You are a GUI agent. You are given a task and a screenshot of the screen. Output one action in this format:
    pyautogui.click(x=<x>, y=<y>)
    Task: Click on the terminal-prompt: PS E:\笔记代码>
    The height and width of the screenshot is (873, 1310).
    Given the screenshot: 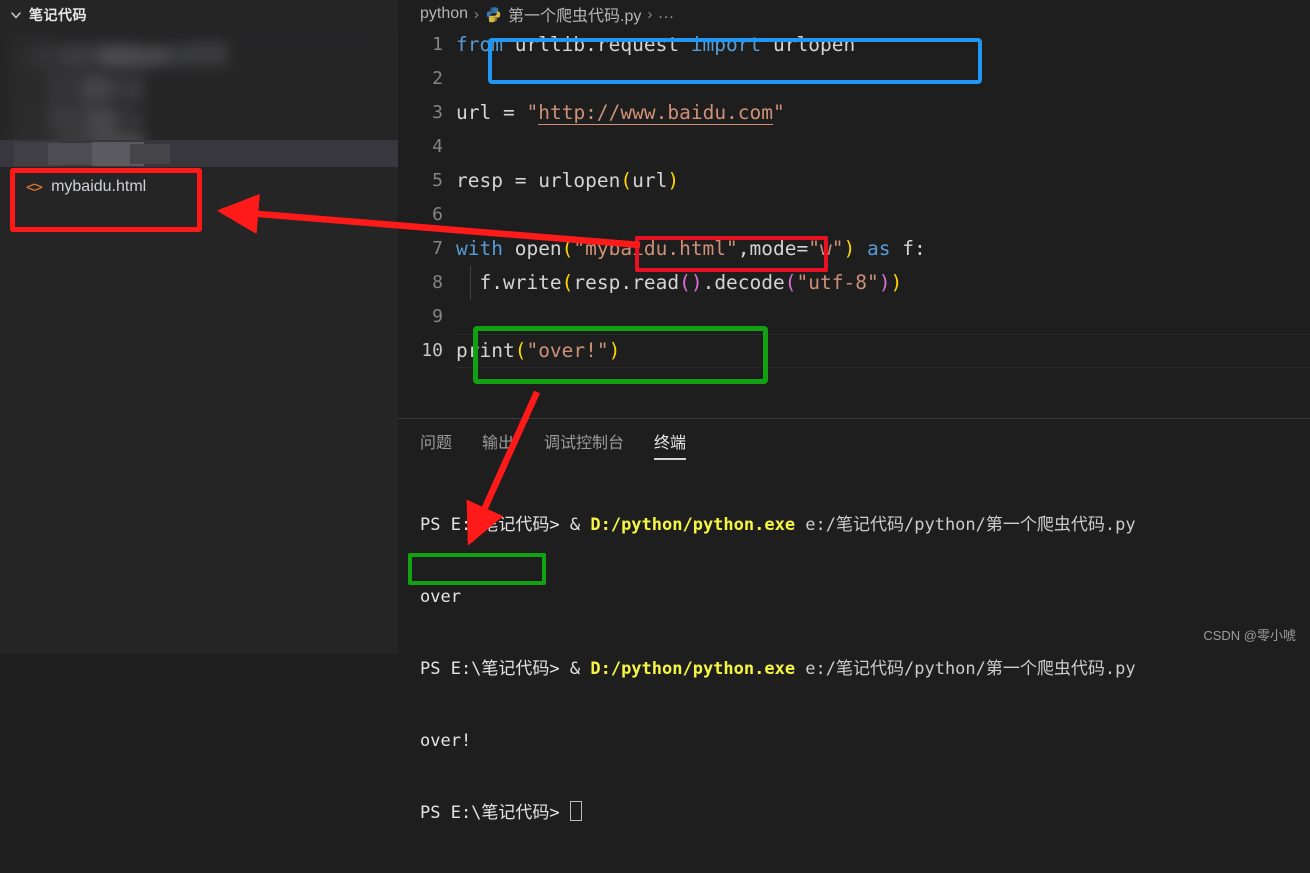 What is the action you would take?
    pyautogui.click(x=495, y=813)
    